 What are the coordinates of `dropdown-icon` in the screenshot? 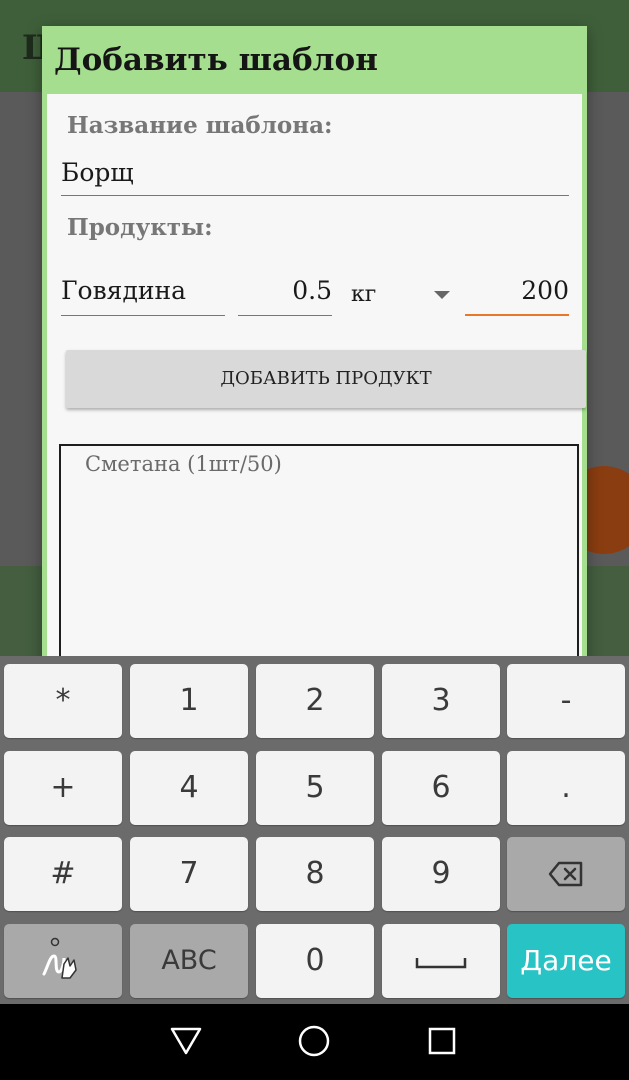 It's located at (442, 295).